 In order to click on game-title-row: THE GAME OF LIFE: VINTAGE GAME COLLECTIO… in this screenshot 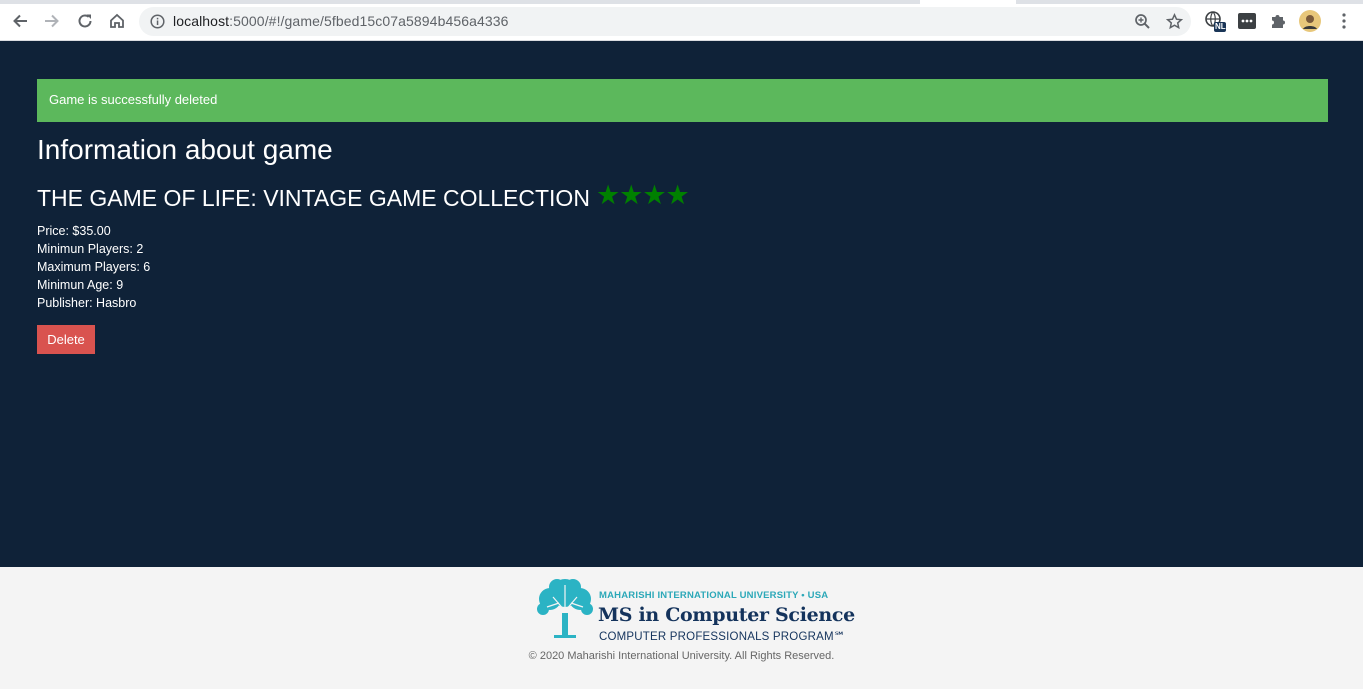, I will do `click(363, 196)`.